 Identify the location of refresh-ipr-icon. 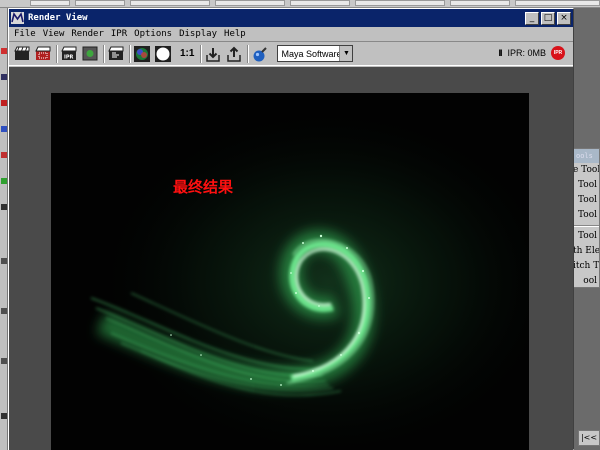
(90, 53).